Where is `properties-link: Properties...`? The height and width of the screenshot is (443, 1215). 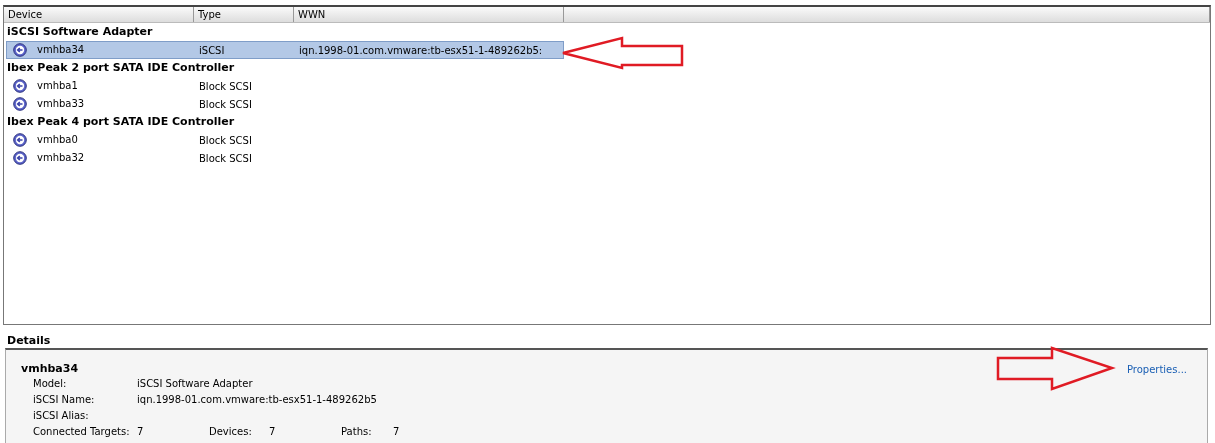 properties-link: Properties... is located at coordinates (1156, 369).